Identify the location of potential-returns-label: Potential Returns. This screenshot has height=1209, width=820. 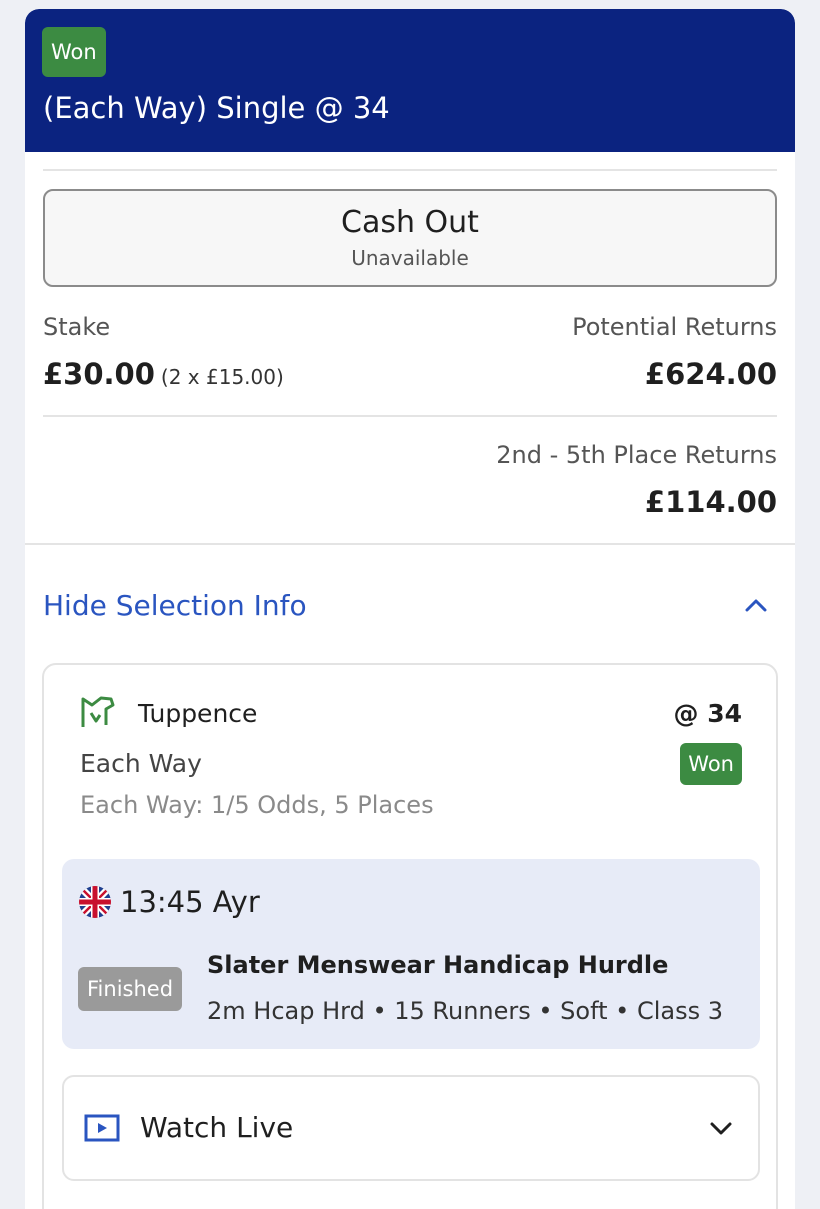
(674, 327).